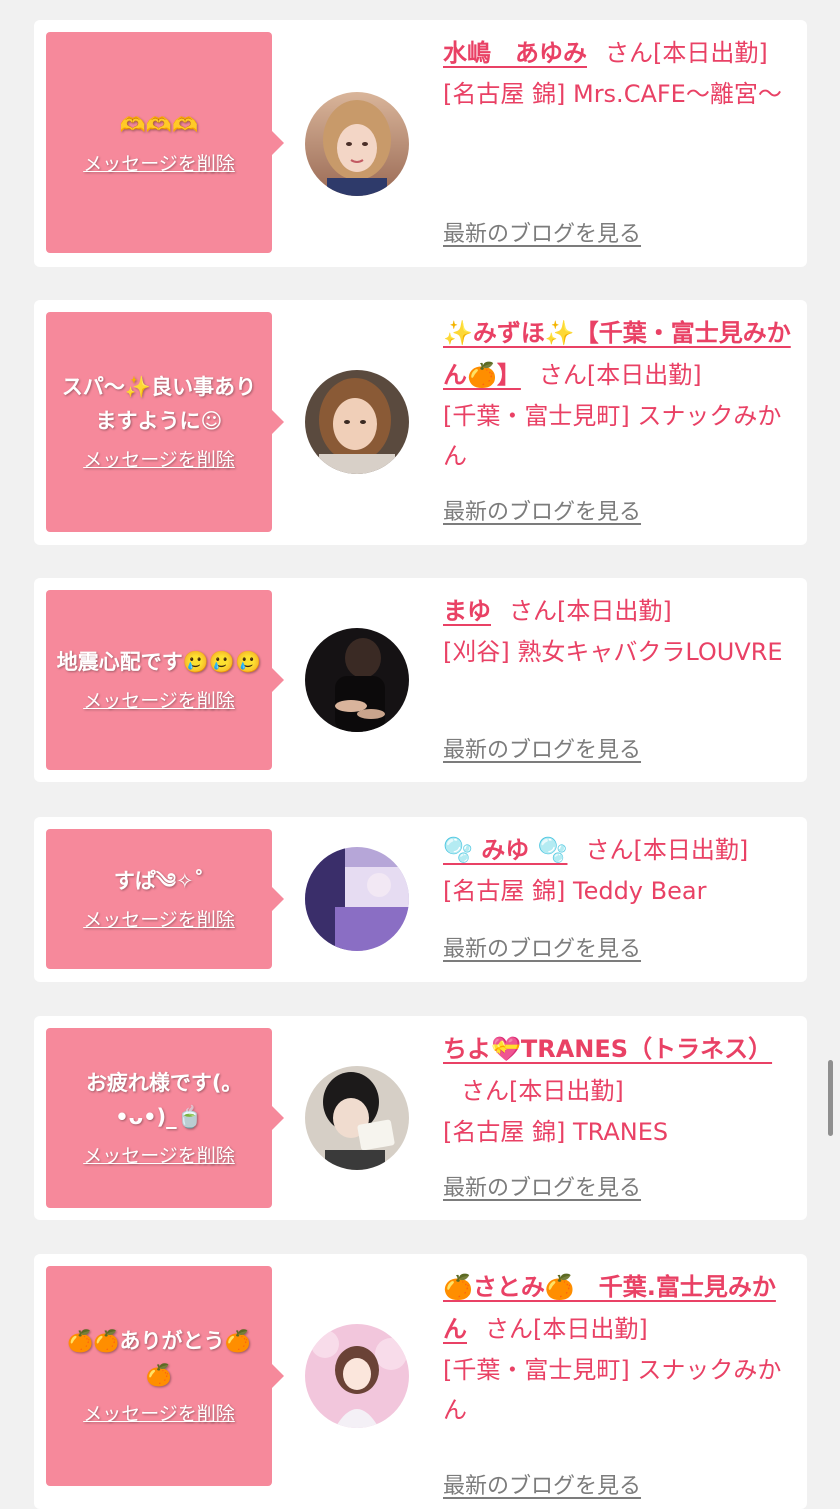 The width and height of the screenshot is (840, 1509). What do you see at coordinates (515, 53) in the screenshot?
I see `cast-name-link: 水嶋 あゆみ` at bounding box center [515, 53].